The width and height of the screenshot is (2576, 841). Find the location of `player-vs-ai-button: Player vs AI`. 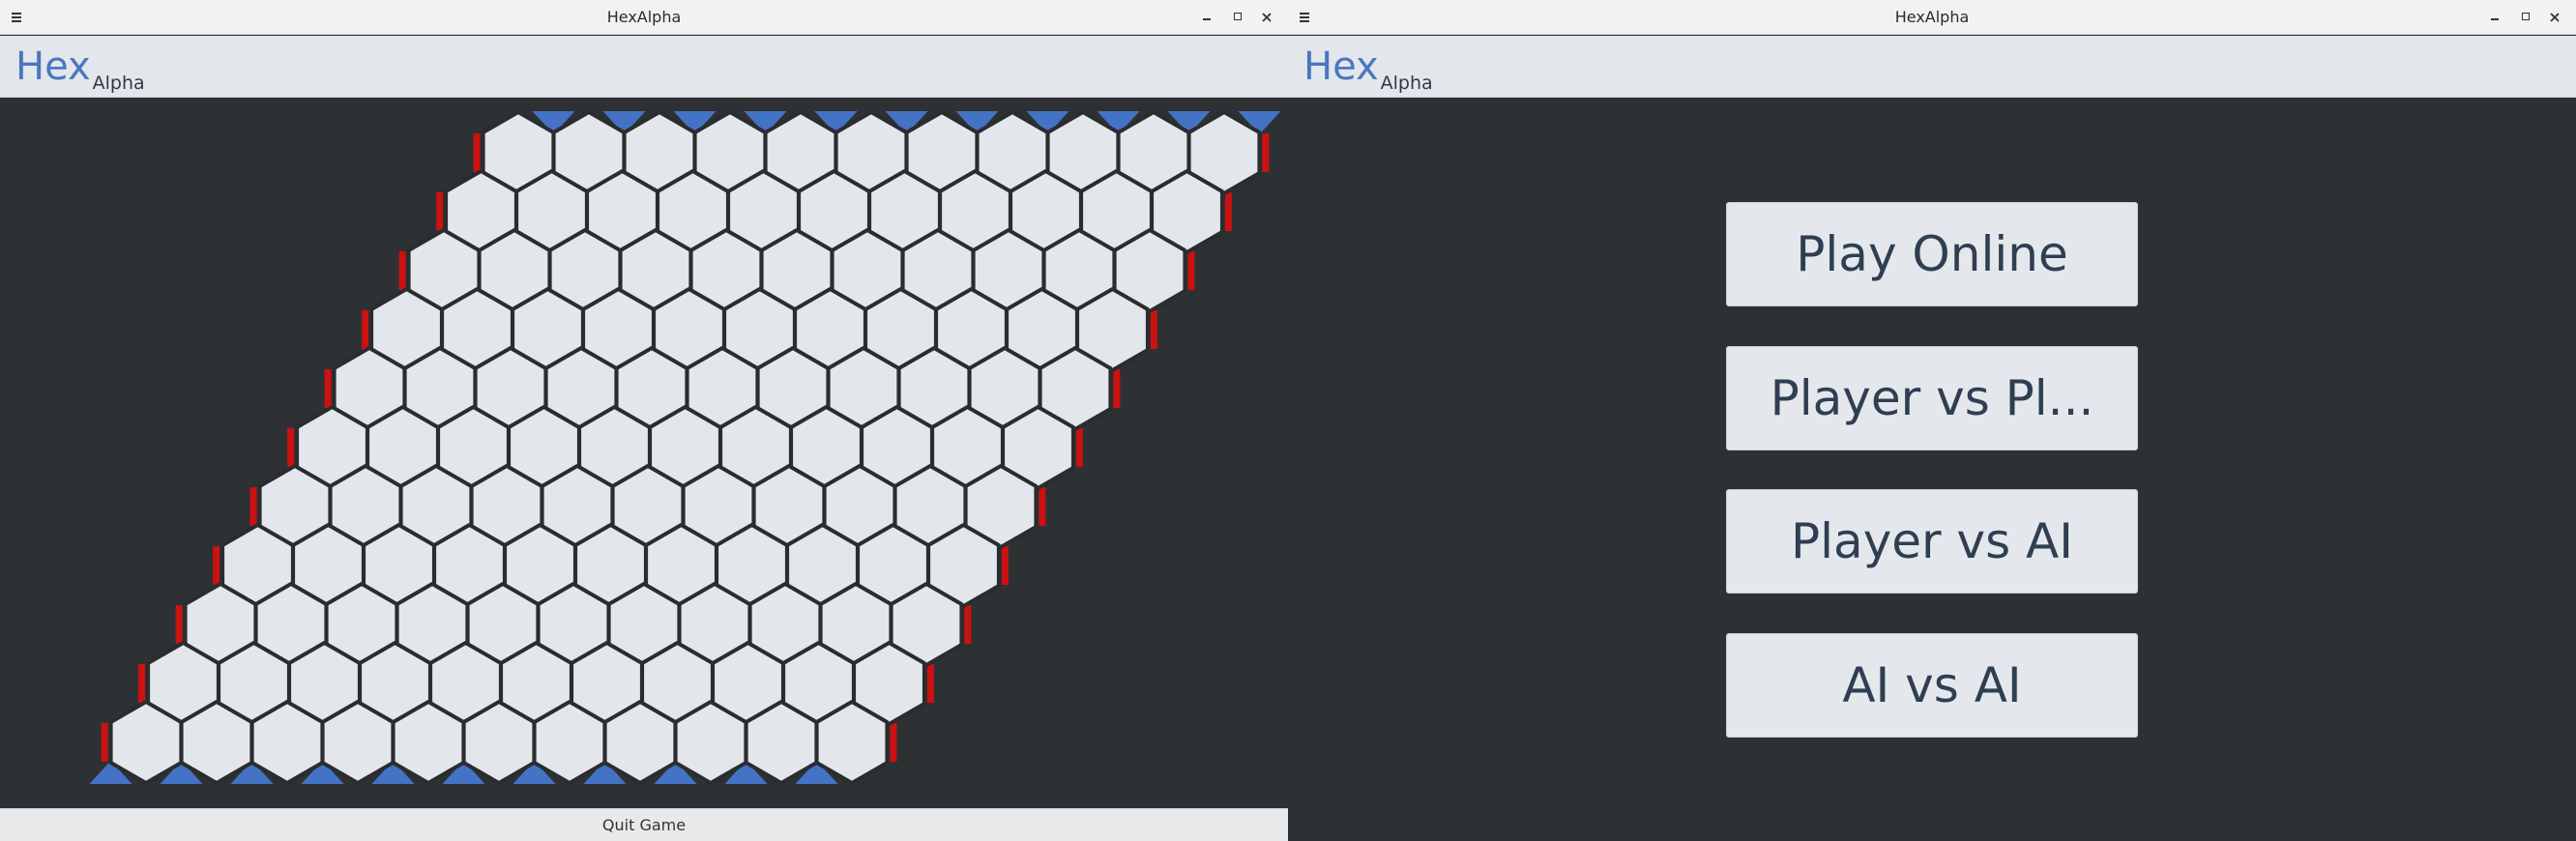

player-vs-ai-button: Player vs AI is located at coordinates (1932, 541).